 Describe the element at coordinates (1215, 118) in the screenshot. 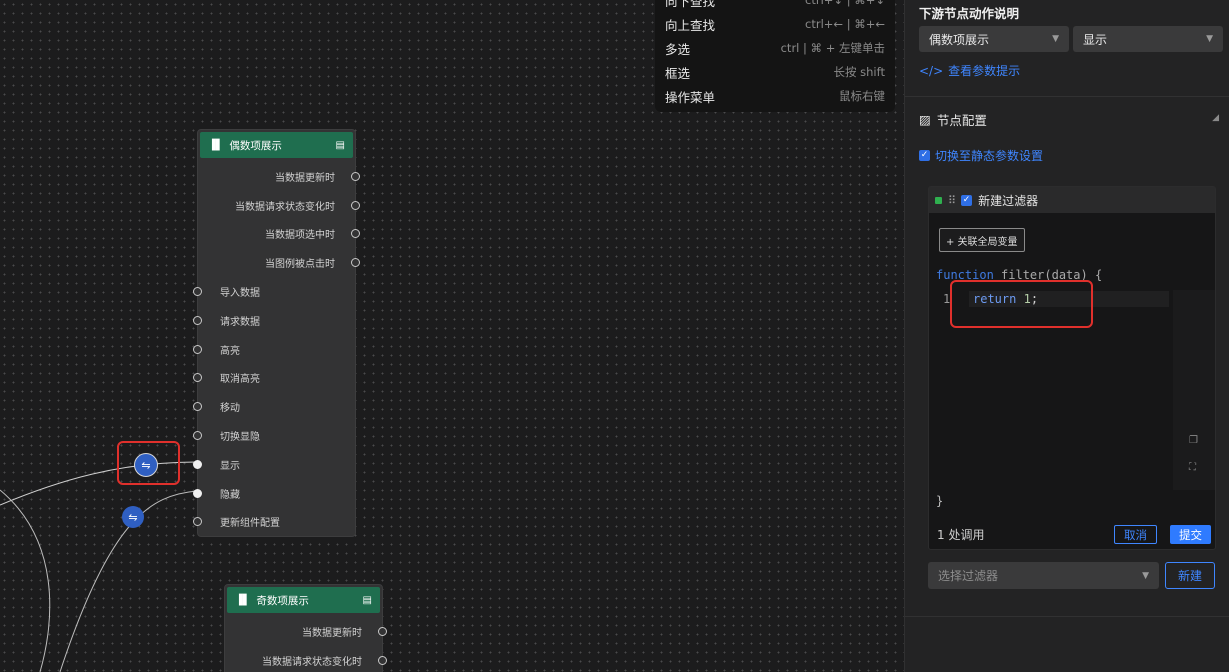

I see `chevron-down-icon: ◢` at that location.